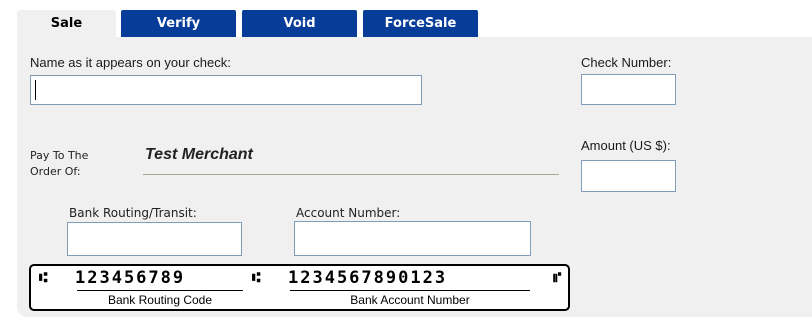 The height and width of the screenshot is (324, 812). What do you see at coordinates (130, 278) in the screenshot?
I see `routing-digits: 123456789` at bounding box center [130, 278].